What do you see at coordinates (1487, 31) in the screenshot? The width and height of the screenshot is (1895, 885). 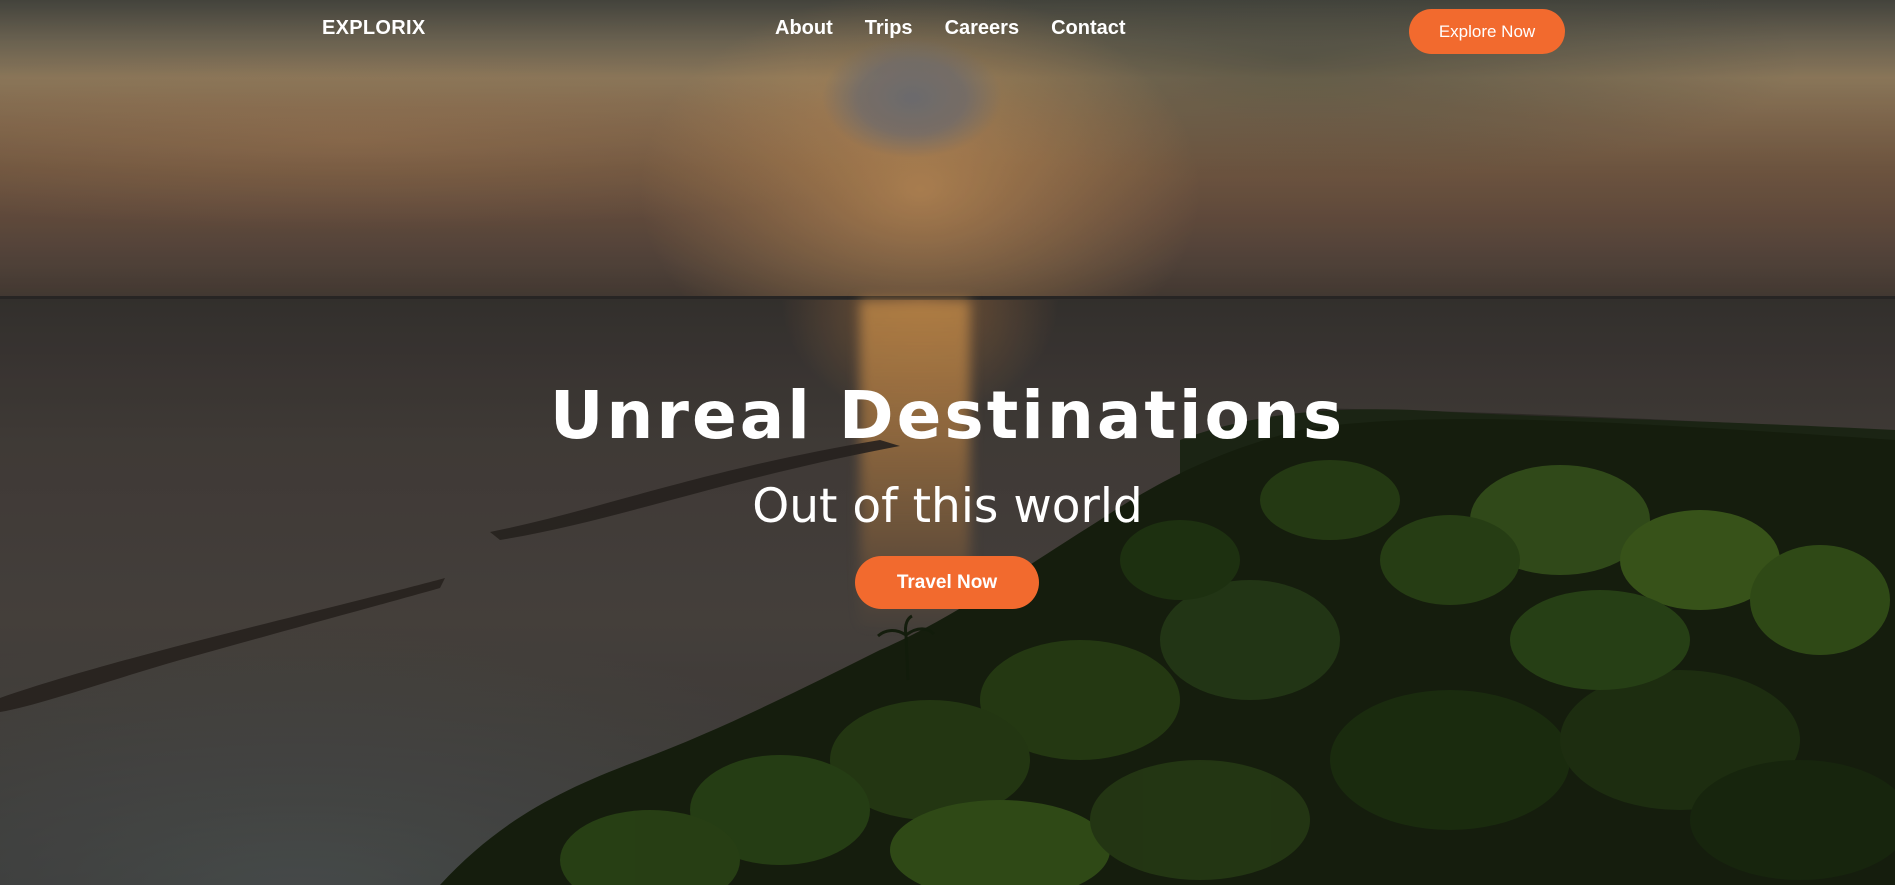 I see `explore-now-button: Explore Now` at bounding box center [1487, 31].